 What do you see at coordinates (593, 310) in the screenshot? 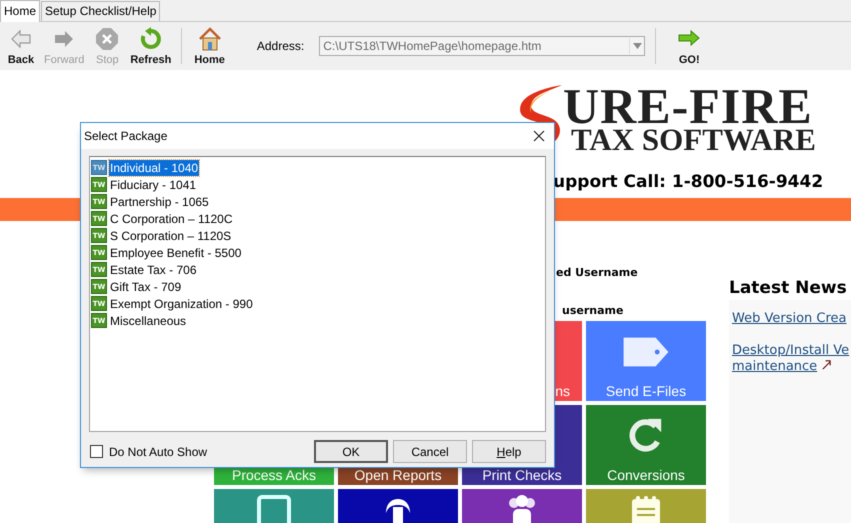
I see `login-text: username` at bounding box center [593, 310].